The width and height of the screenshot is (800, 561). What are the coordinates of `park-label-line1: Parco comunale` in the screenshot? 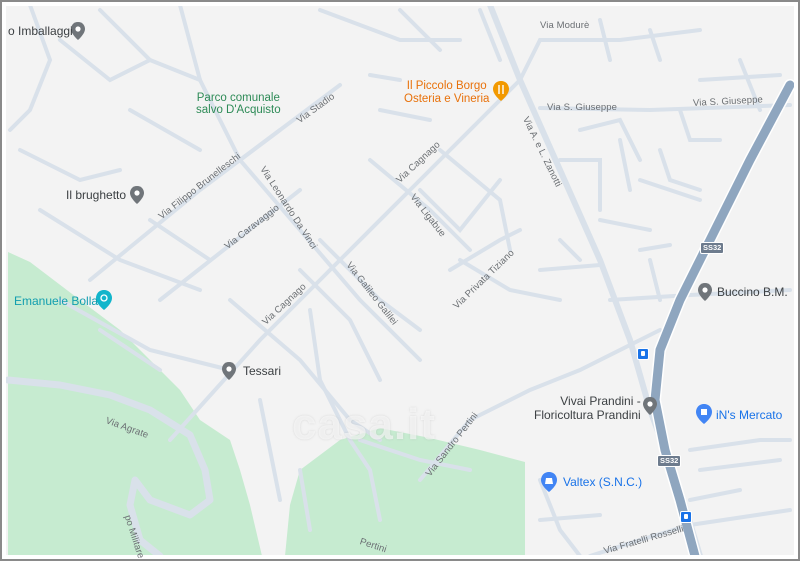 It's located at (238, 98).